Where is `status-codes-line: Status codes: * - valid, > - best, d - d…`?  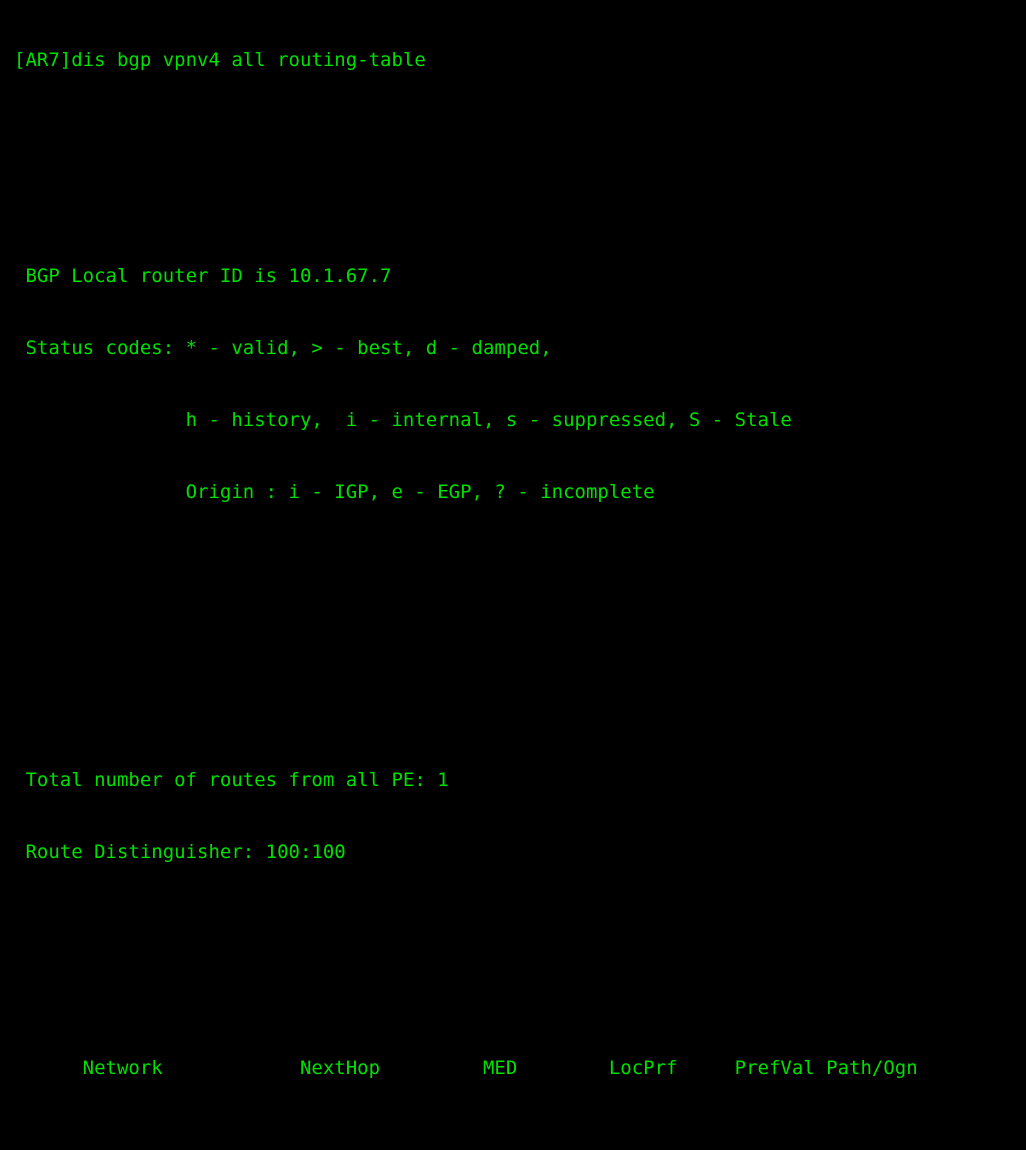
status-codes-line: Status codes: * - valid, > - best, d - d… is located at coordinates (283, 348).